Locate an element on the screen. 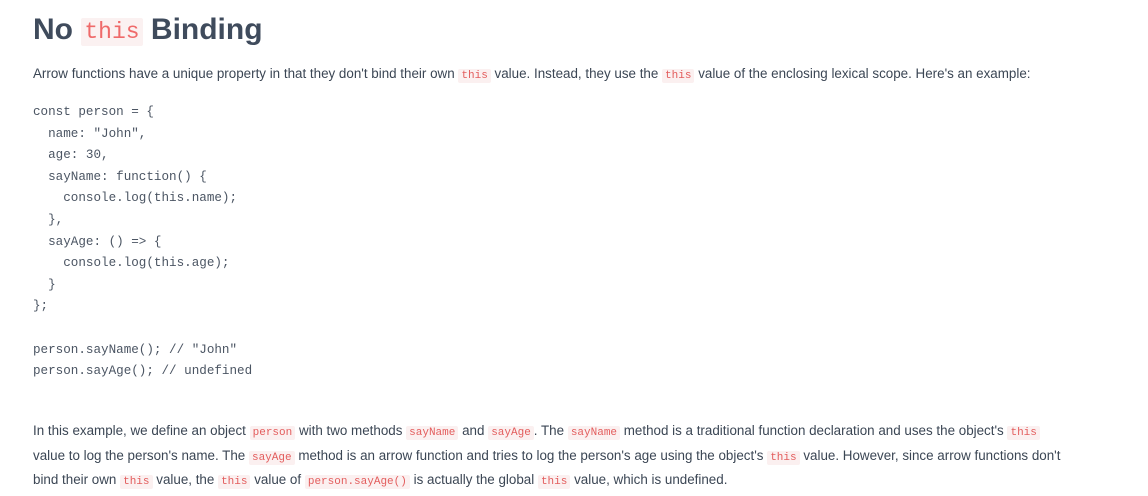  text: value of is located at coordinates (278, 480).